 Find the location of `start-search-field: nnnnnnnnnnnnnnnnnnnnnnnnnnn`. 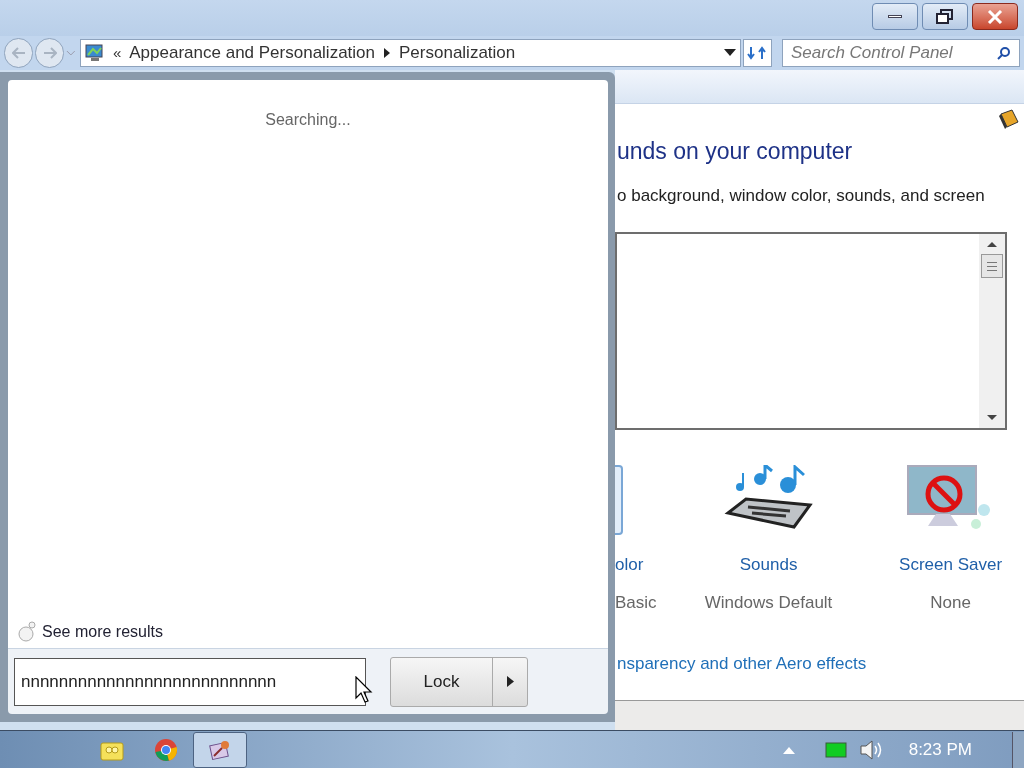

start-search-field: nnnnnnnnnnnnnnnnnnnnnnnnnnn is located at coordinates (190, 681).